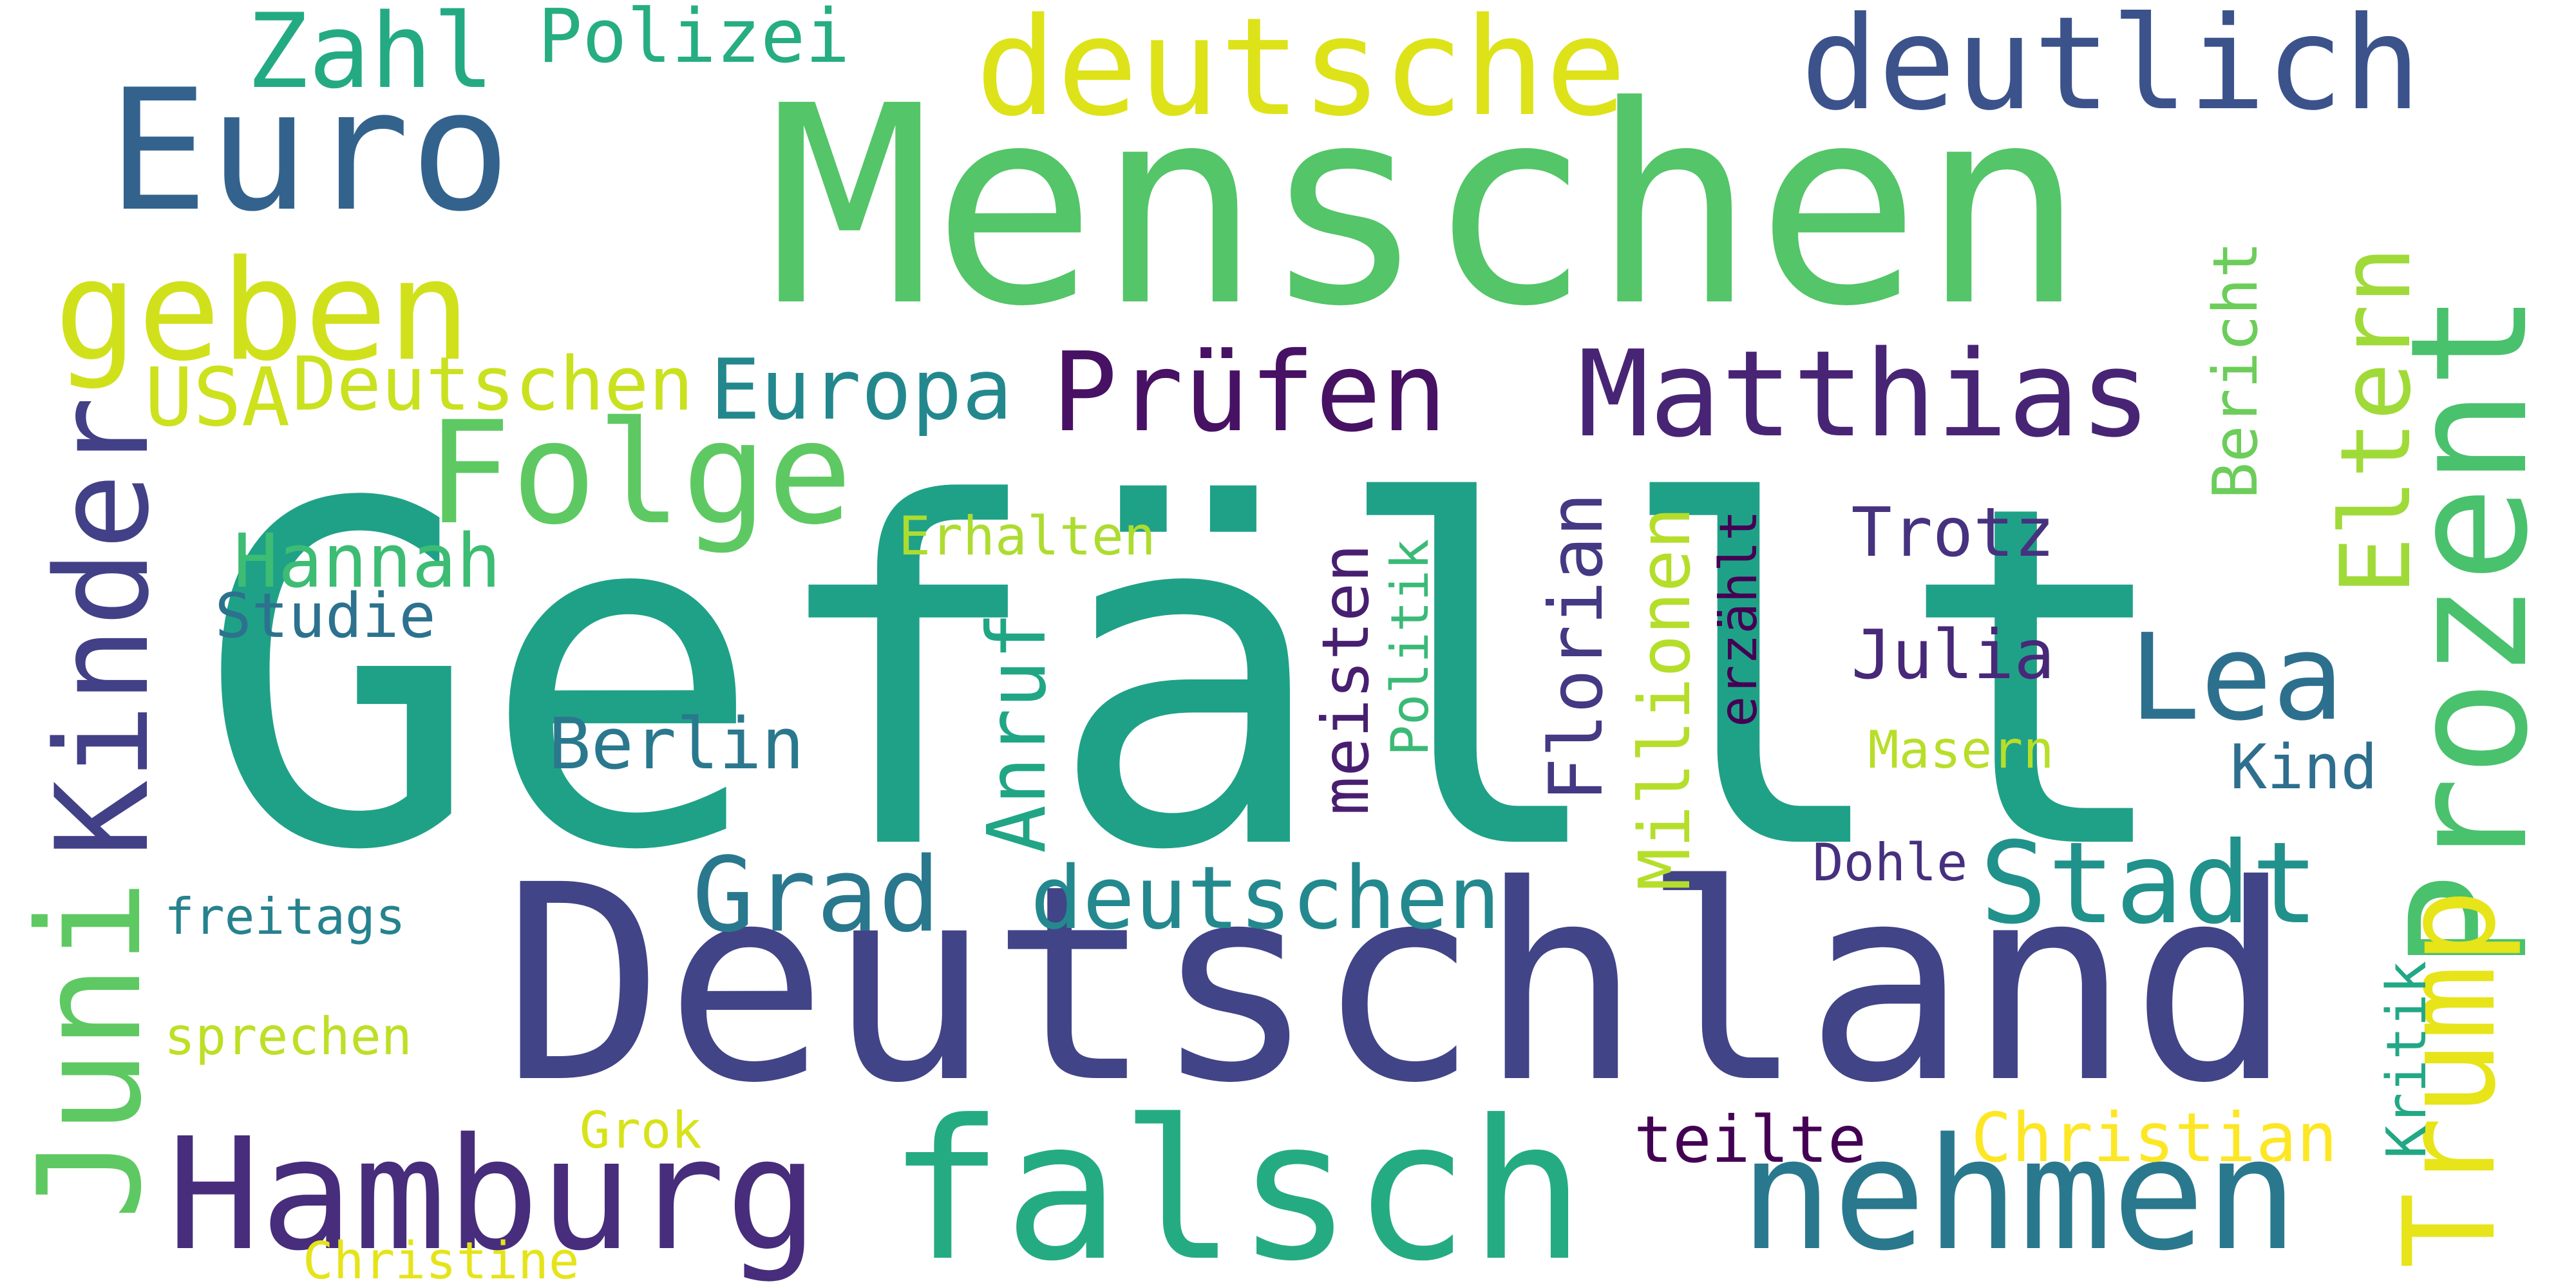  I want to click on word: Trotz, so click(1953, 532).